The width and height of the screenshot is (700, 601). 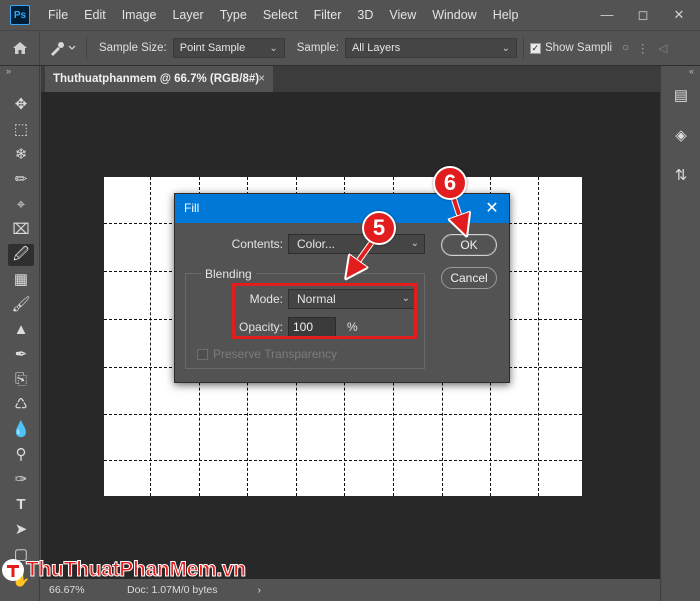 What do you see at coordinates (679, 15) in the screenshot?
I see `close-icon: ✕` at bounding box center [679, 15].